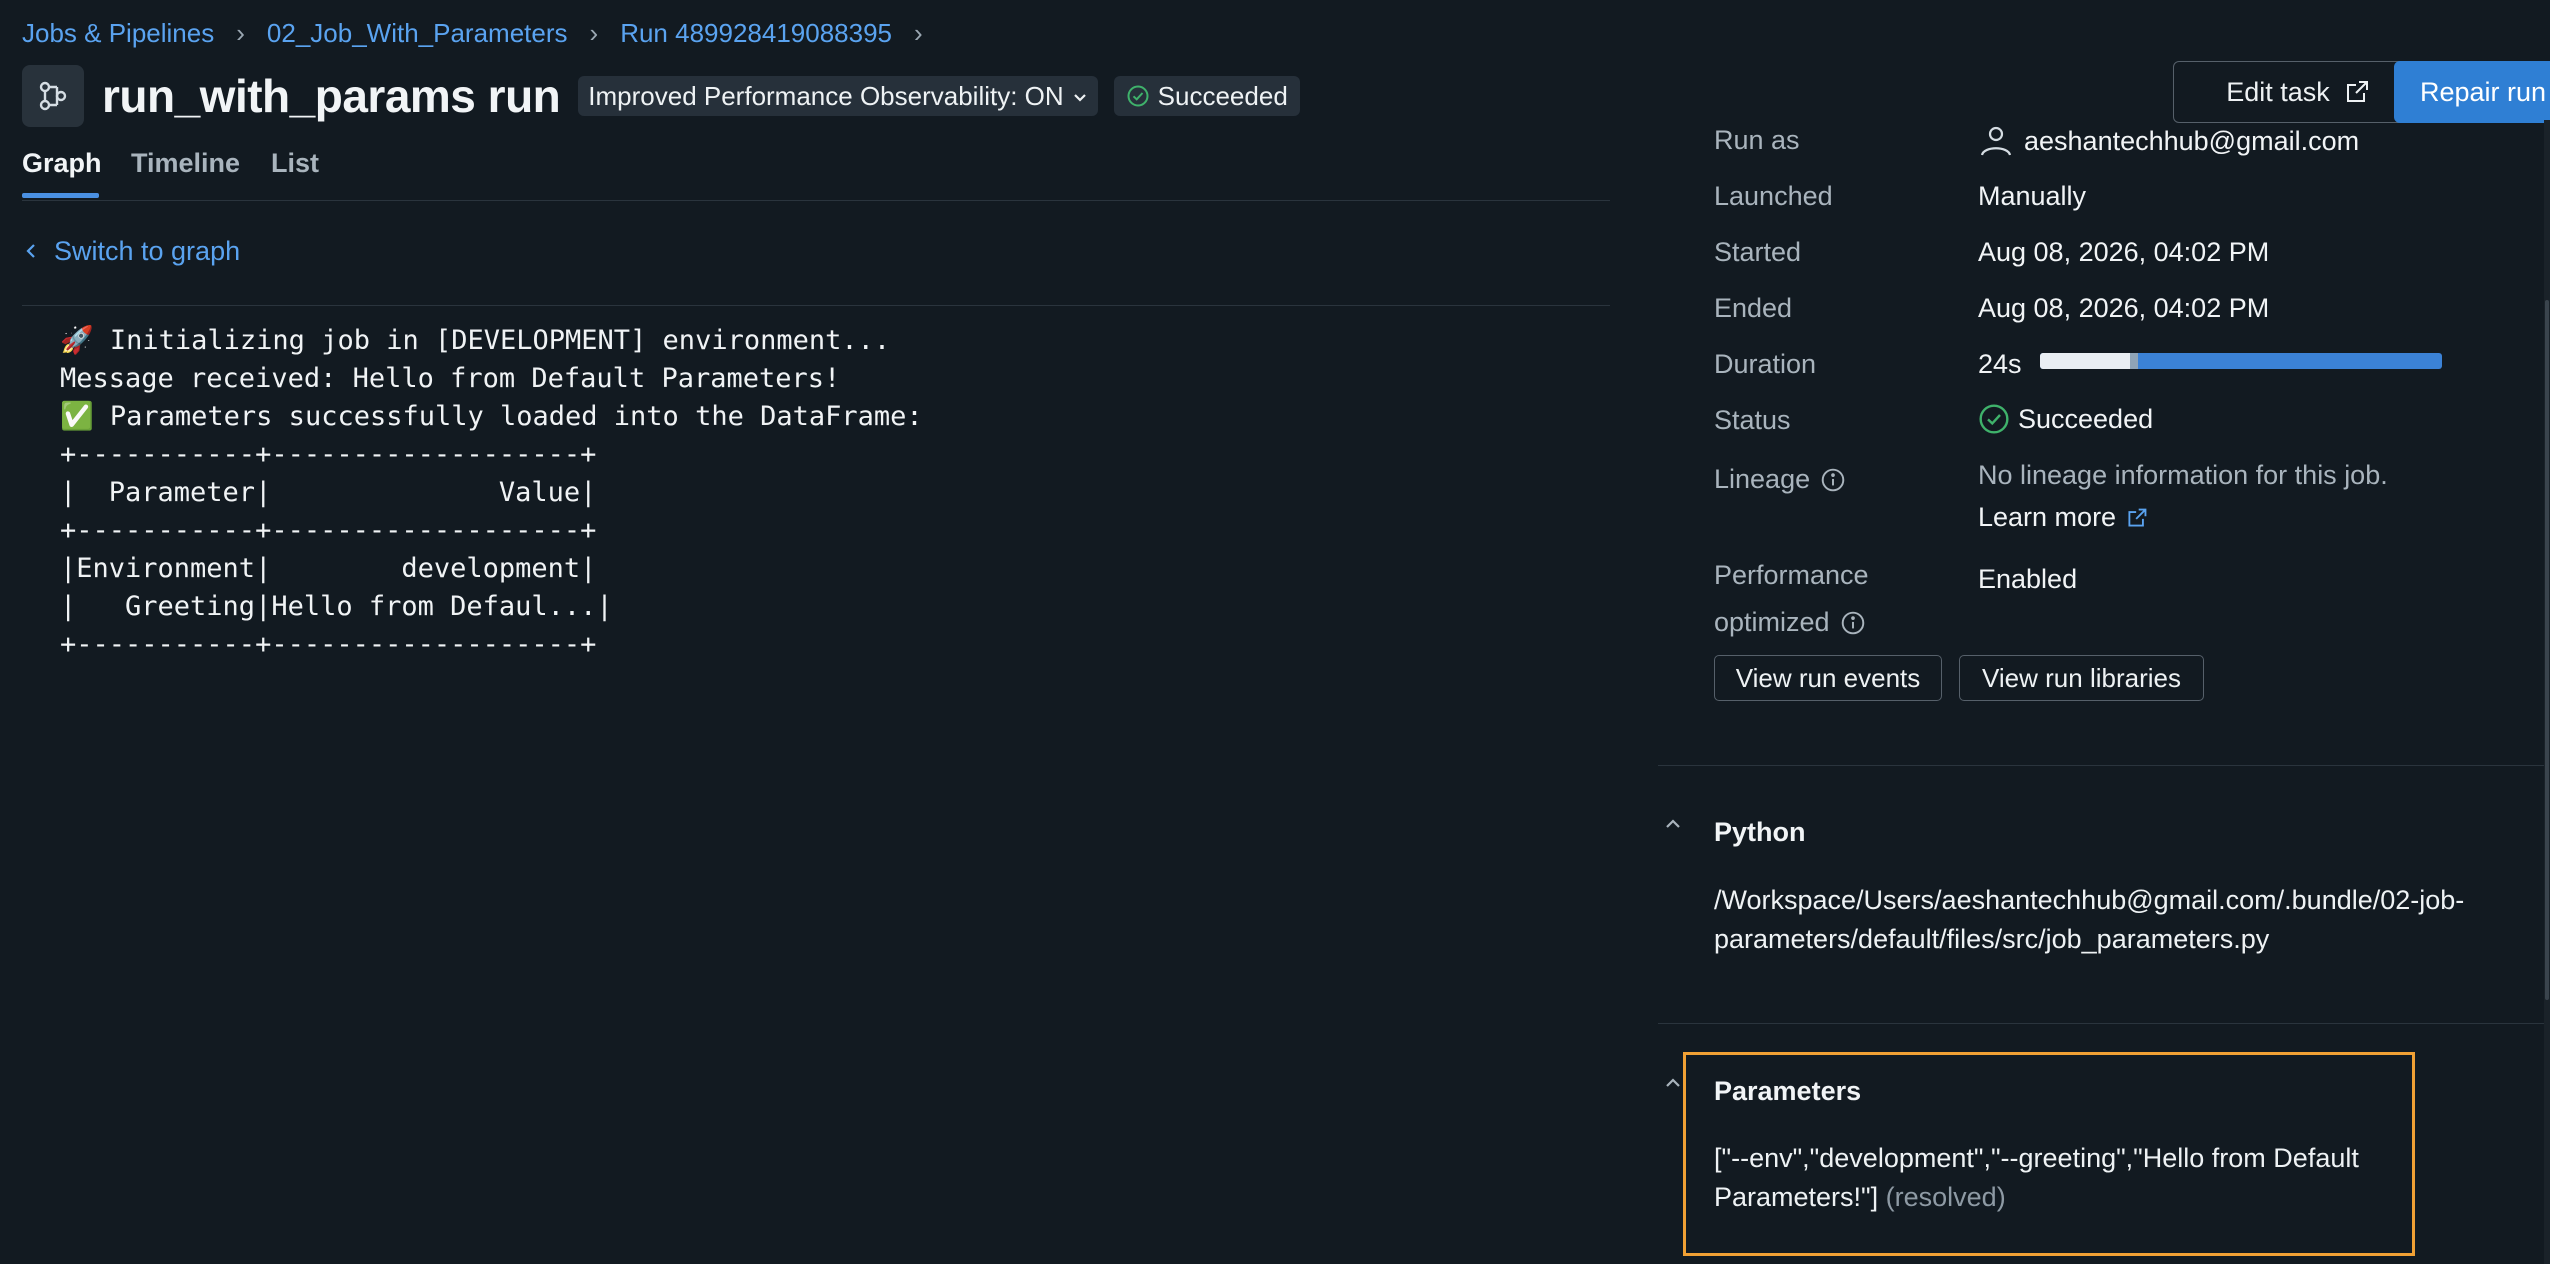  Describe the element at coordinates (1772, 622) in the screenshot. I see `optimized-label: optimized` at that location.